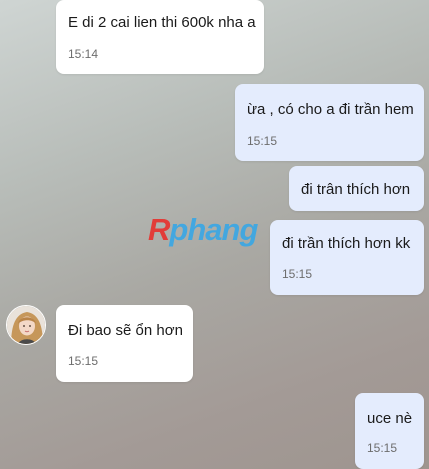  I want to click on message-bubble-outgoing: uce nè 15:15, so click(389, 431).